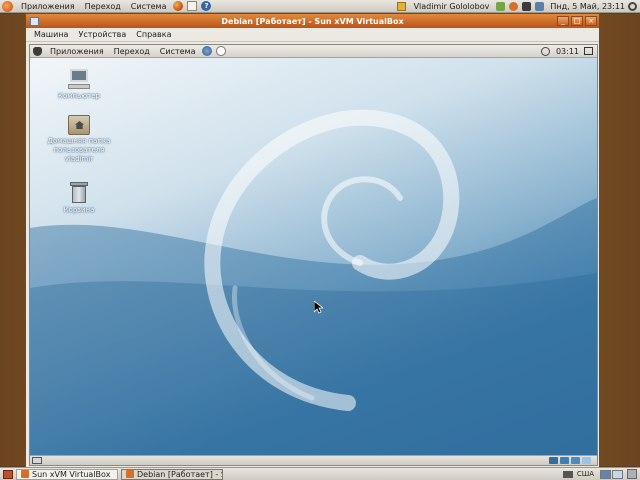 This screenshot has width=640, height=480. Describe the element at coordinates (567, 474) in the screenshot. I see `keyboard-icon` at that location.